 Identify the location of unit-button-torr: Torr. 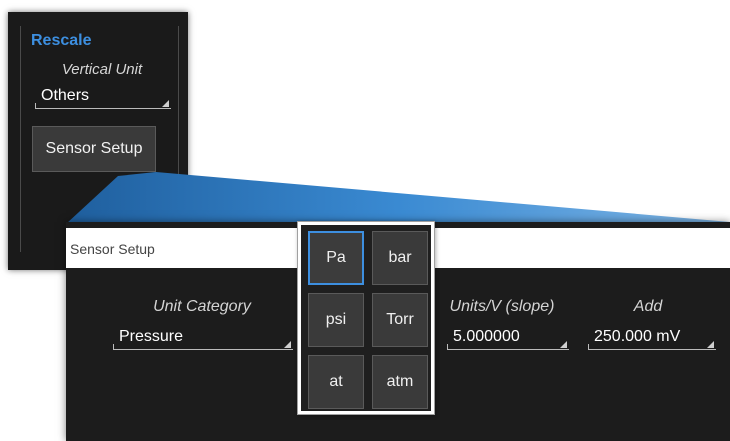
(400, 320).